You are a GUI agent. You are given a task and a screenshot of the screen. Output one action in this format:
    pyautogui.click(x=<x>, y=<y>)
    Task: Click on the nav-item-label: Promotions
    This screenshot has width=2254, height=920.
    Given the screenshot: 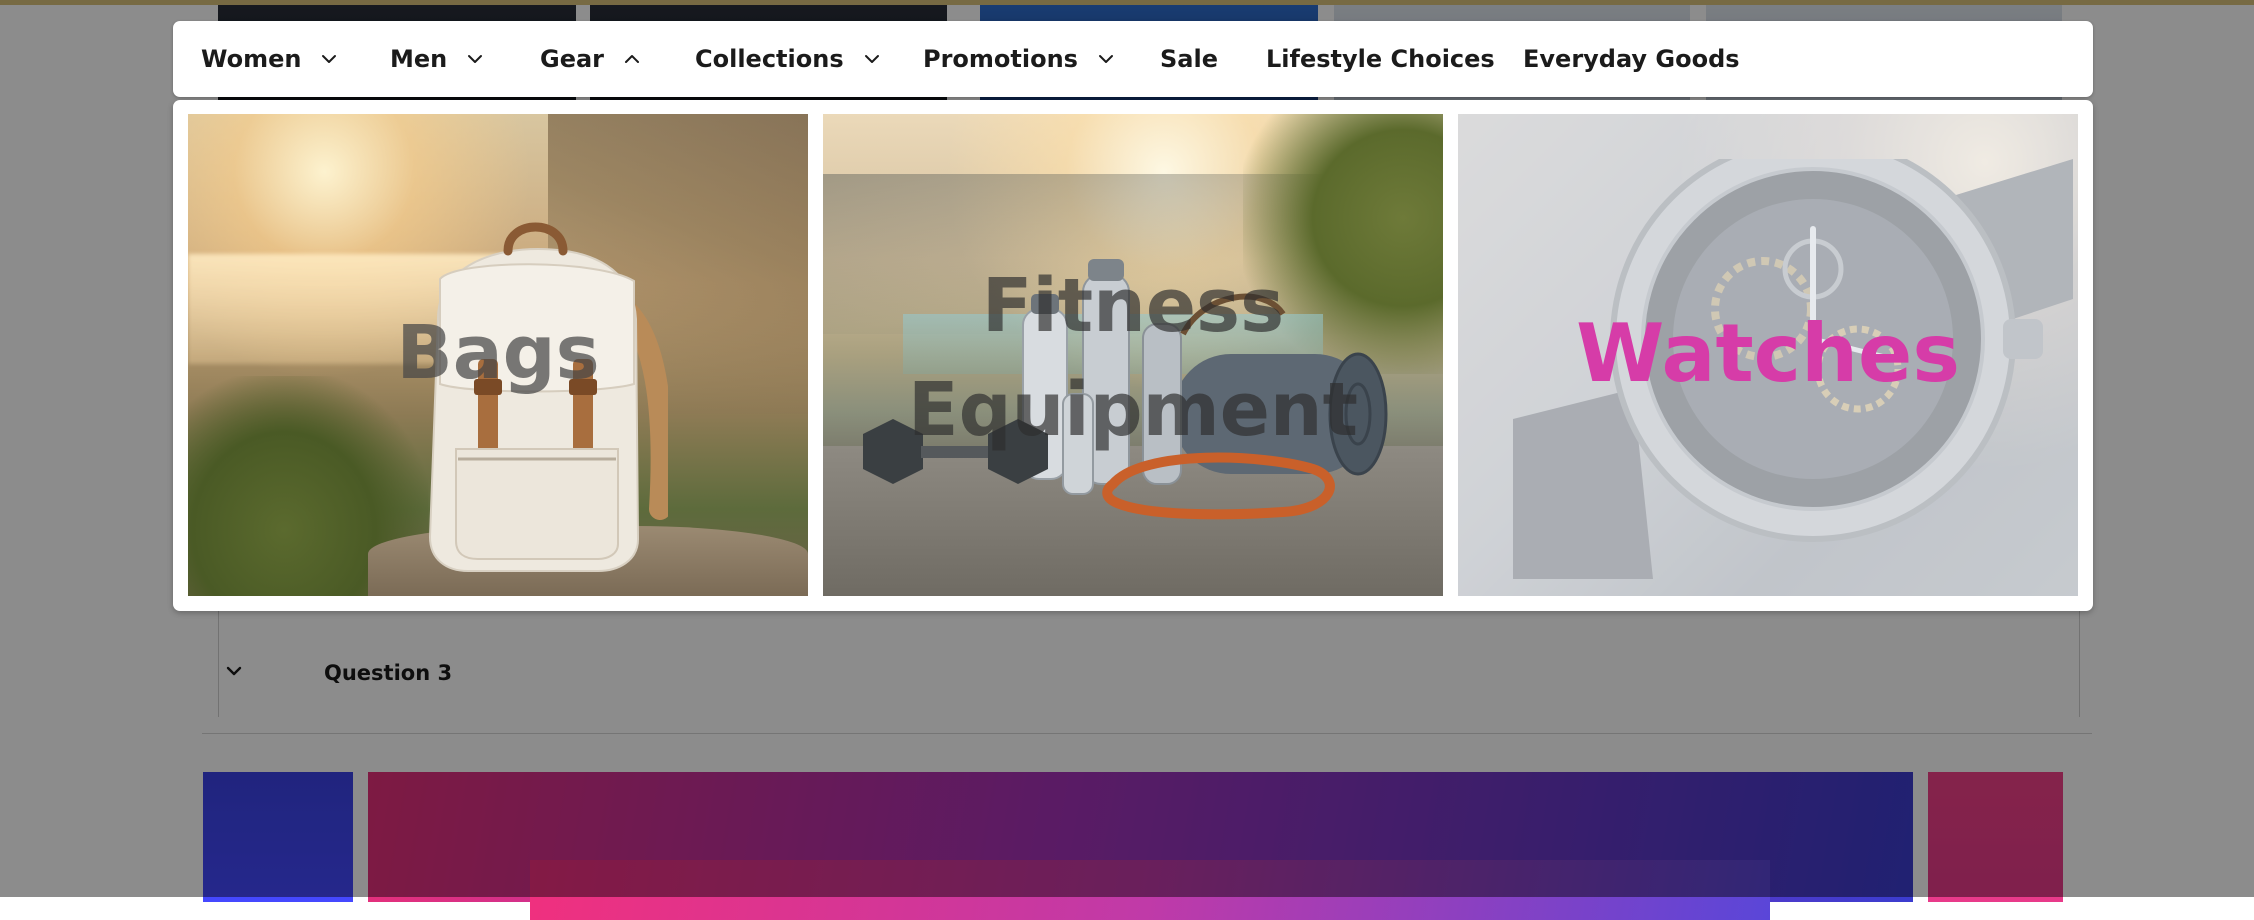 What is the action you would take?
    pyautogui.click(x=1000, y=59)
    